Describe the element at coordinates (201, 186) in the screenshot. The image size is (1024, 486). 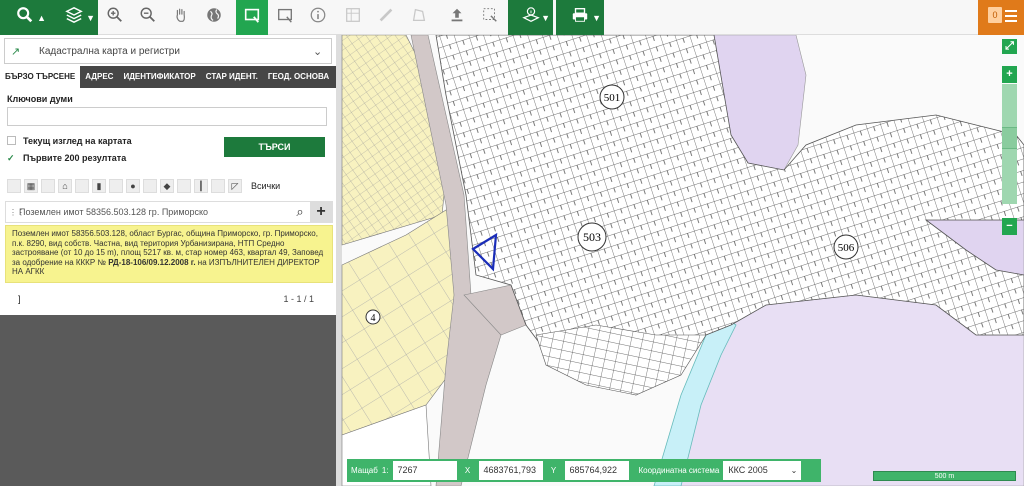
I see `survey-point-icon: ┃` at that location.